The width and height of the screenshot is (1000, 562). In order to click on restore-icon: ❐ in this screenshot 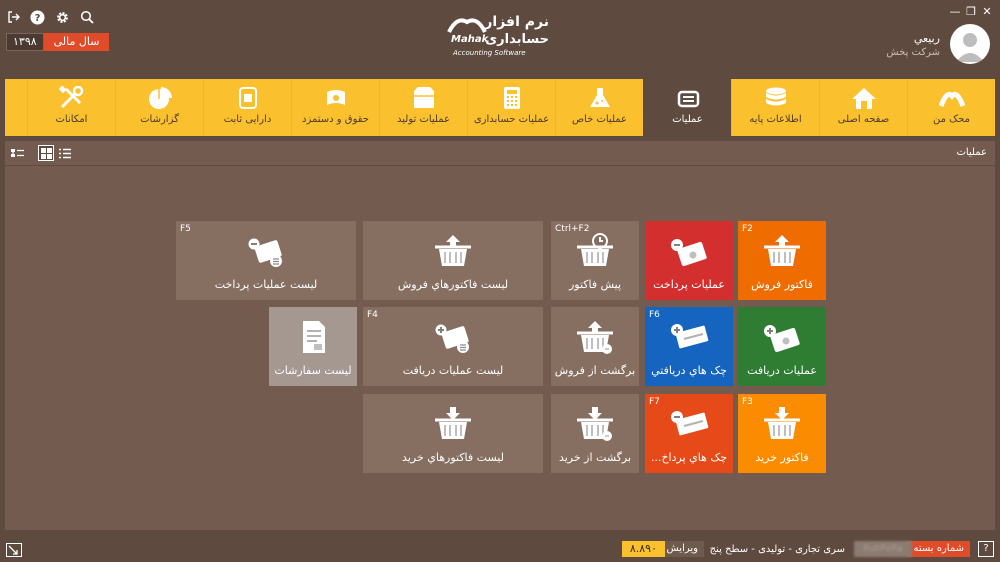, I will do `click(971, 11)`.